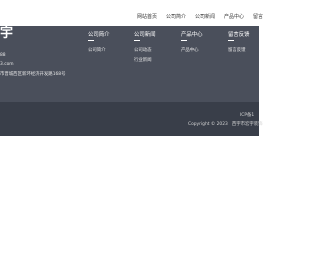 Image resolution: width=320 pixels, height=267 pixels. What do you see at coordinates (97, 50) in the screenshot?
I see `footer-link-about: 公司简介` at bounding box center [97, 50].